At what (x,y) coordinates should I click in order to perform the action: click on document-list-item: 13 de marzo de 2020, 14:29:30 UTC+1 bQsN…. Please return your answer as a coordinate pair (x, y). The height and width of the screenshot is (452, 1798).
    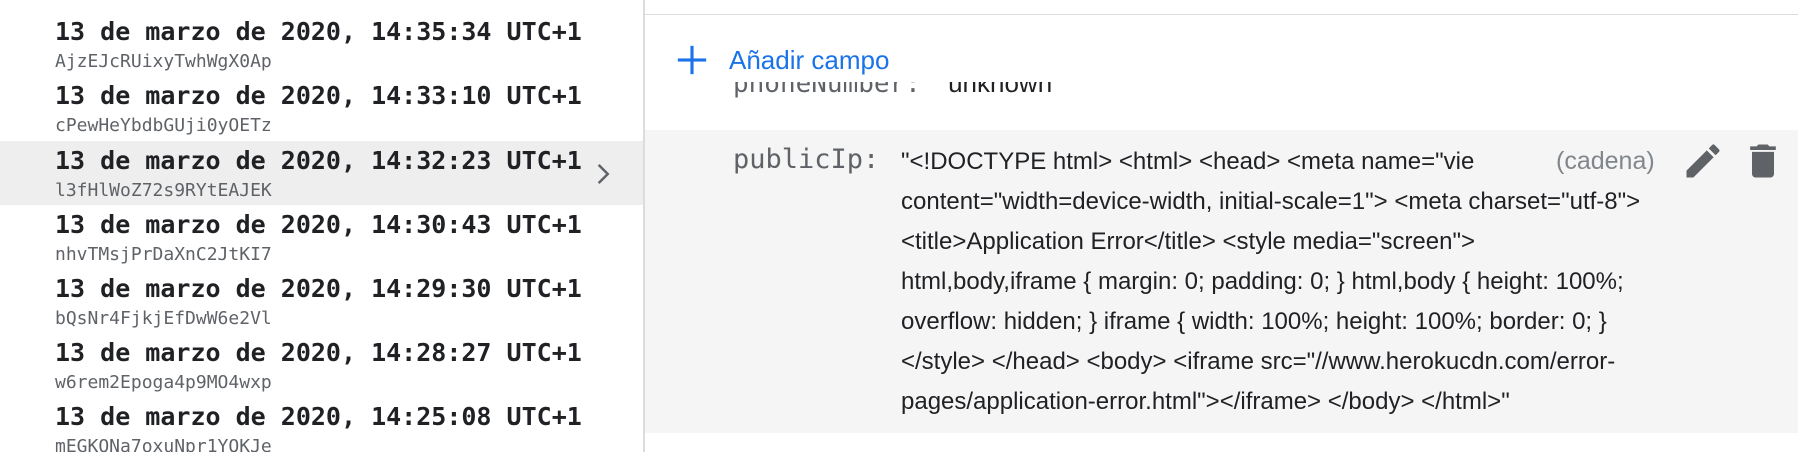
    Looking at the image, I should click on (321, 301).